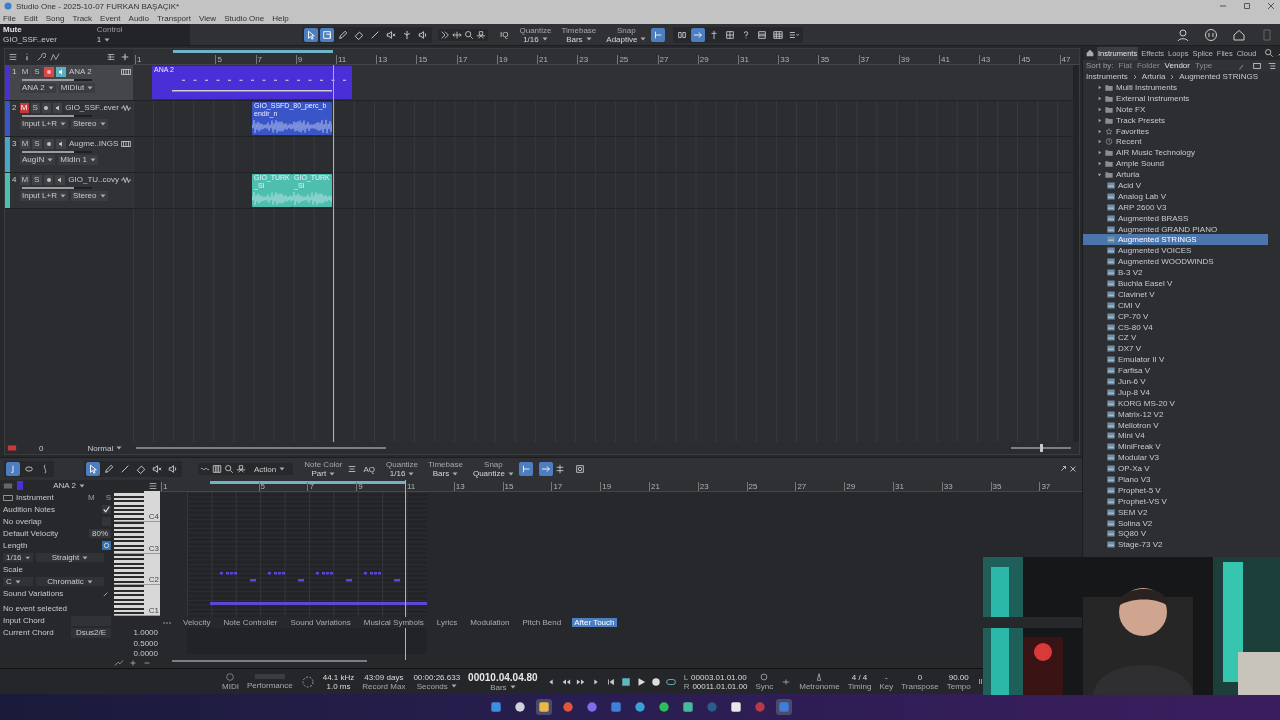  I want to click on tree-item: KORG MS-20 V, so click(1175, 403).